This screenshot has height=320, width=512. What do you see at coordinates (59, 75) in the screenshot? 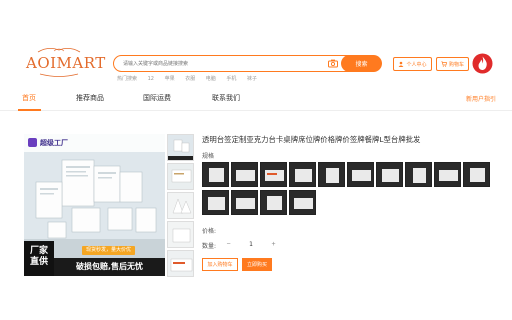
I see `logo-underline-icon` at bounding box center [59, 75].